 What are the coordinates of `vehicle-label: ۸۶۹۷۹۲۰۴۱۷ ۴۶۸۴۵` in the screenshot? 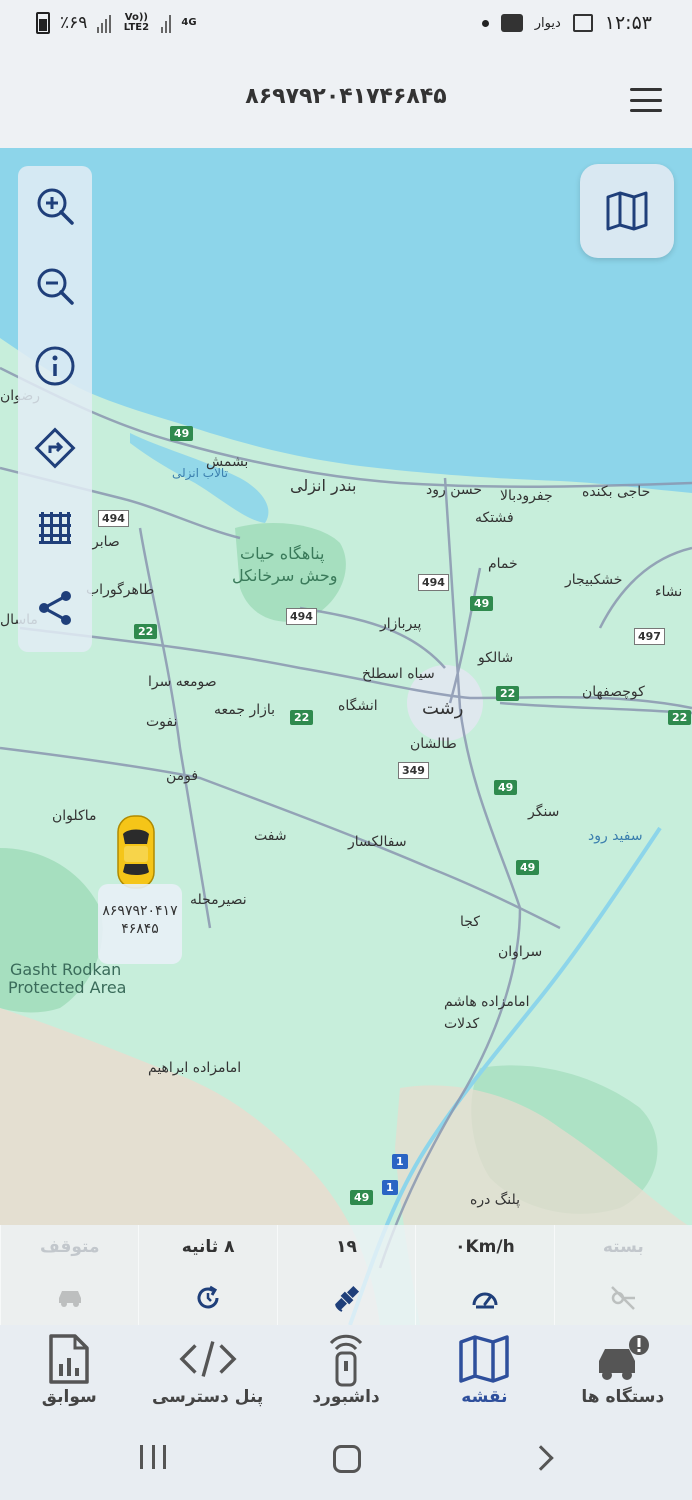 It's located at (140, 924).